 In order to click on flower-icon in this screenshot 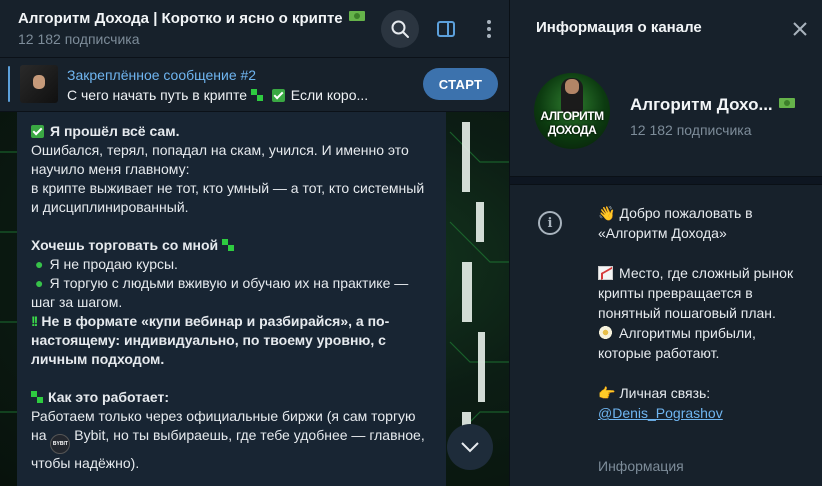, I will do `click(605, 332)`.